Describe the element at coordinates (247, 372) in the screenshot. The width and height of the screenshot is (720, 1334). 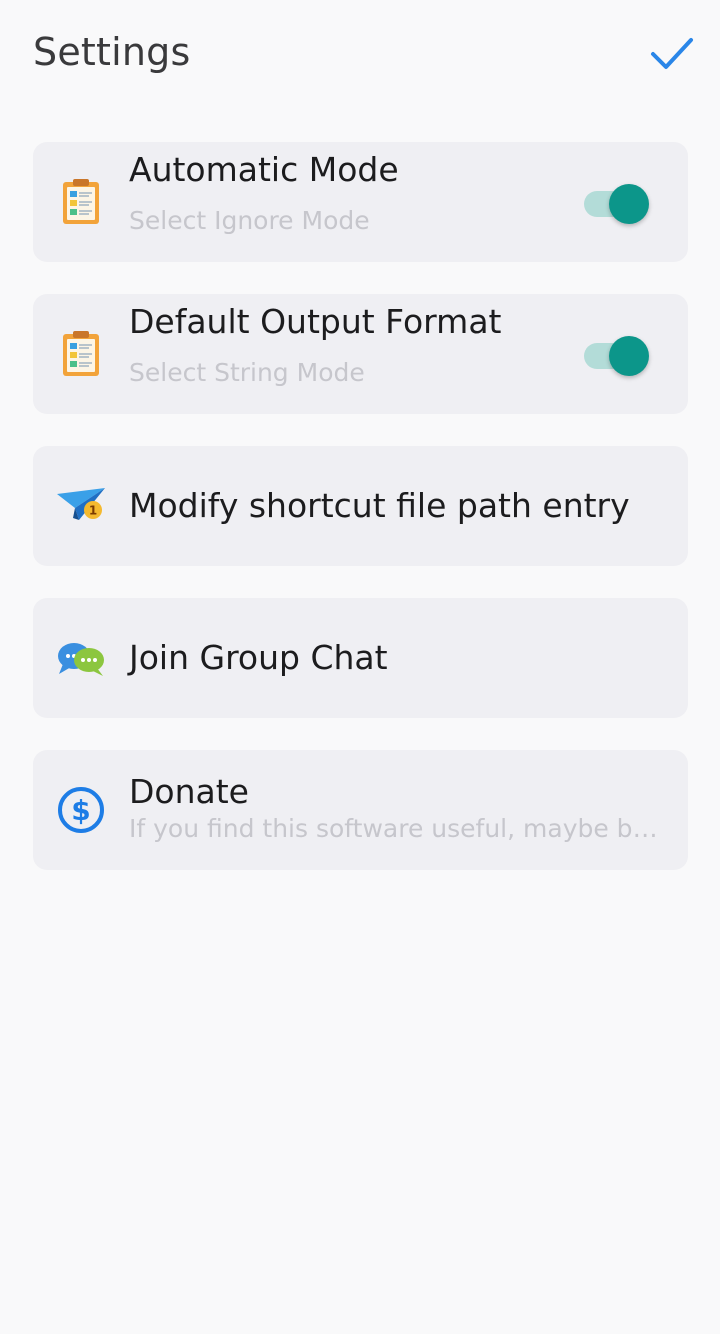
I see `setting-description: Select String Mode` at that location.